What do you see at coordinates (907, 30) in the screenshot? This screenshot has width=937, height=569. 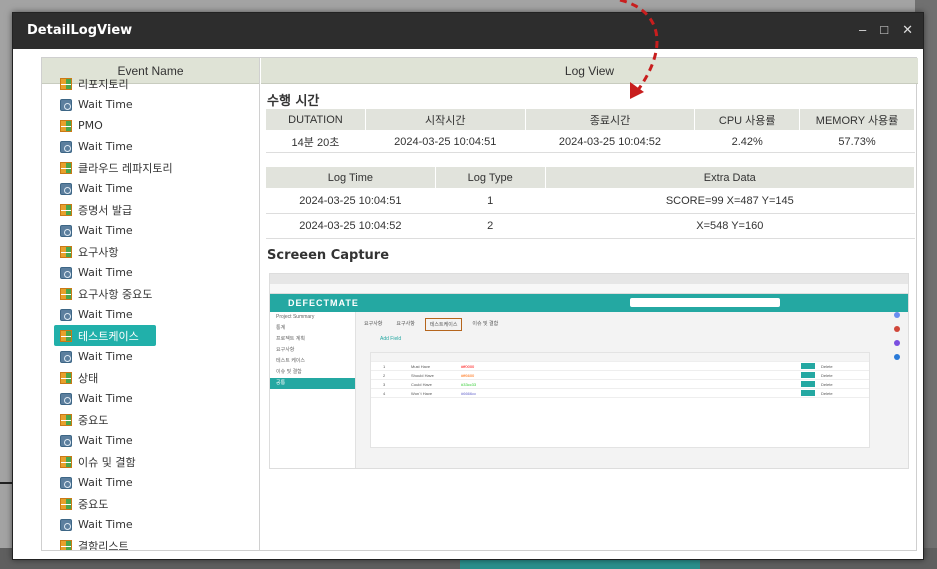 I see `close-button: ✕` at bounding box center [907, 30].